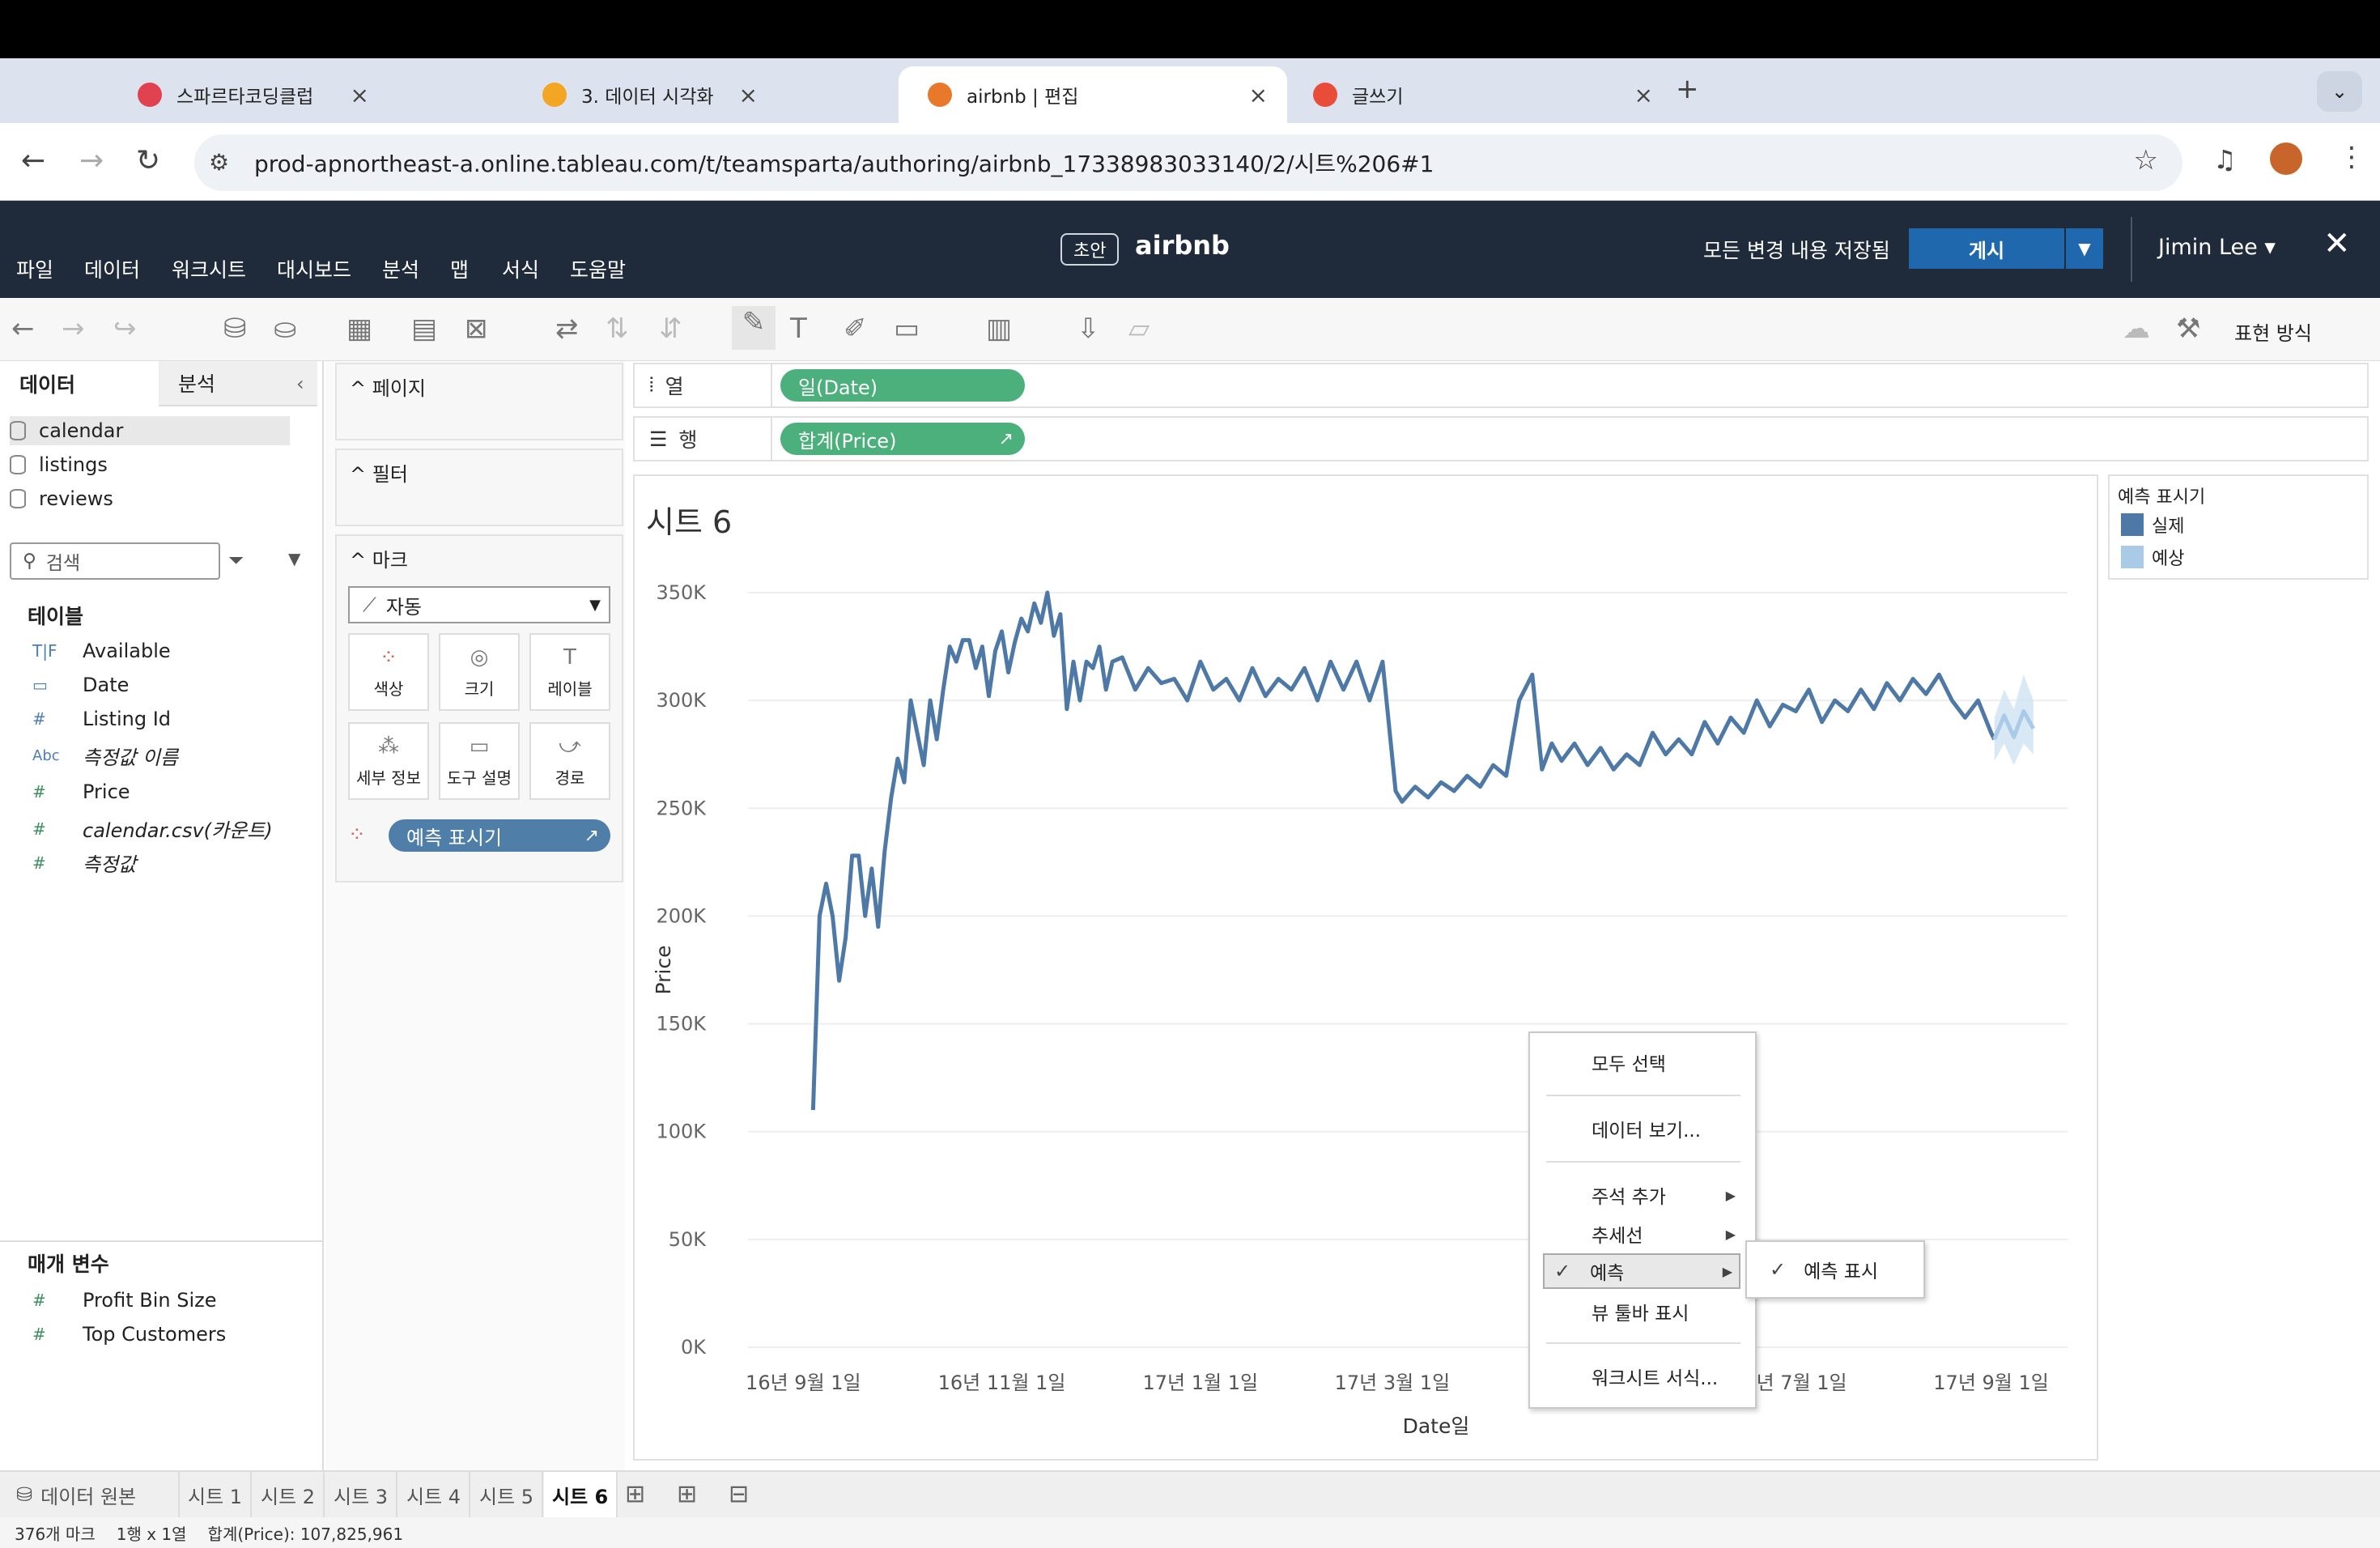 The height and width of the screenshot is (1548, 2380). I want to click on legend-item-forecast: 예상, so click(2152, 557).